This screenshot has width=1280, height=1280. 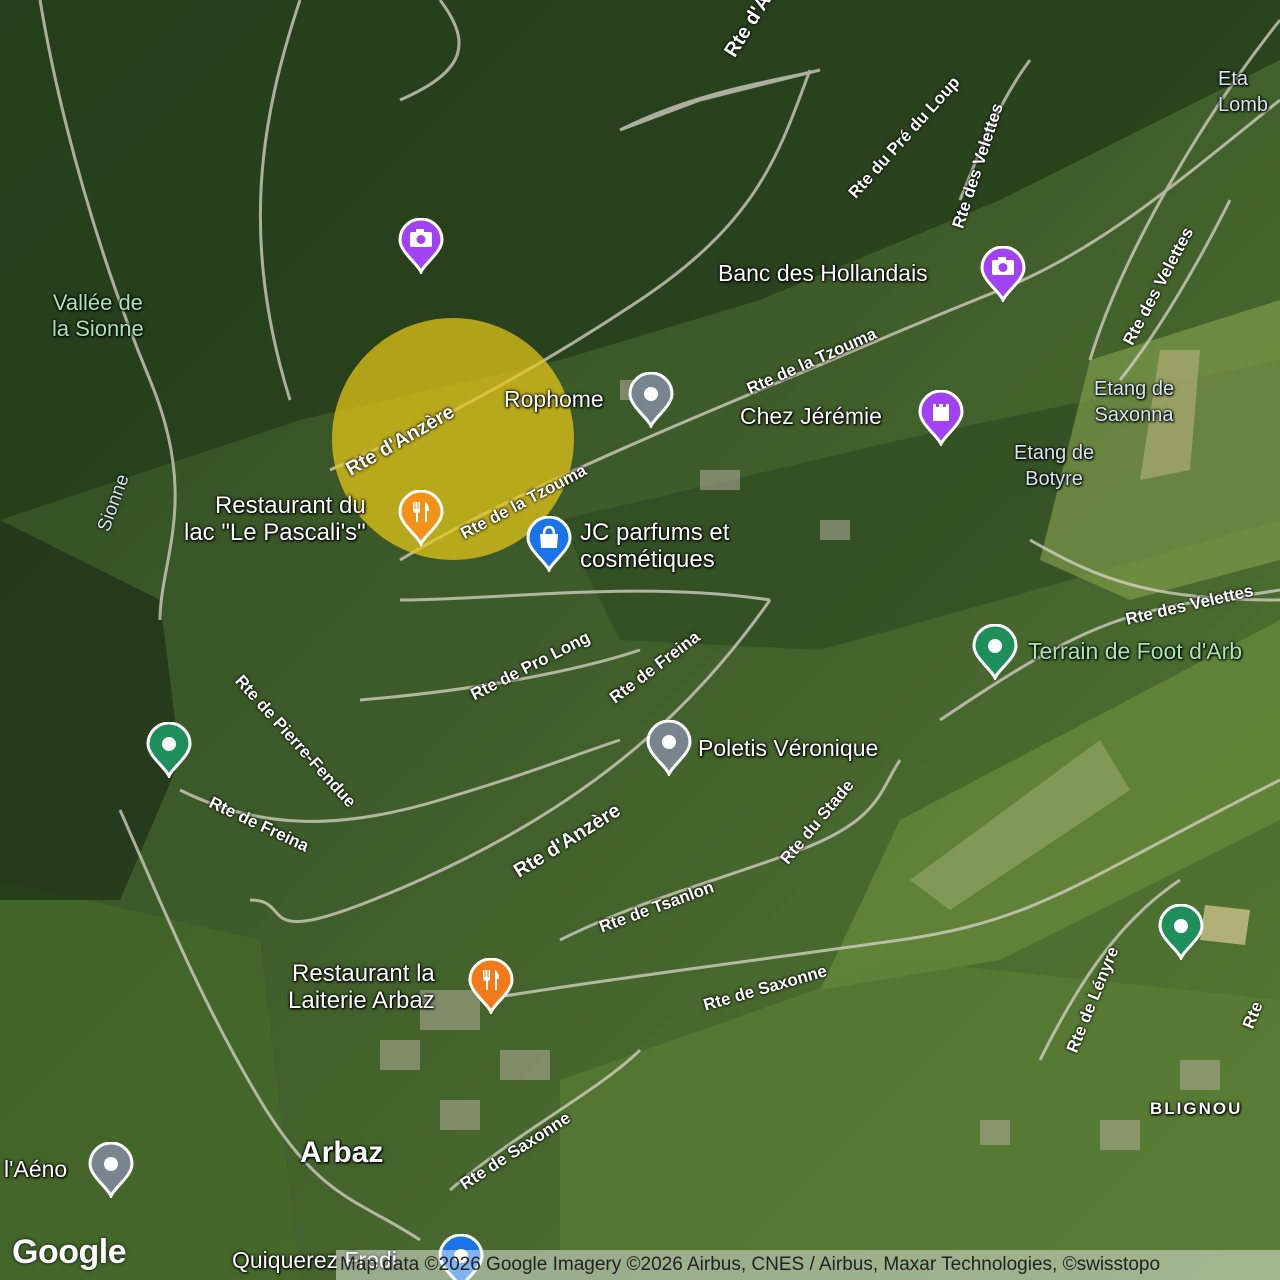 I want to click on lake-label: Eta Lomb, so click(x=1243, y=92).